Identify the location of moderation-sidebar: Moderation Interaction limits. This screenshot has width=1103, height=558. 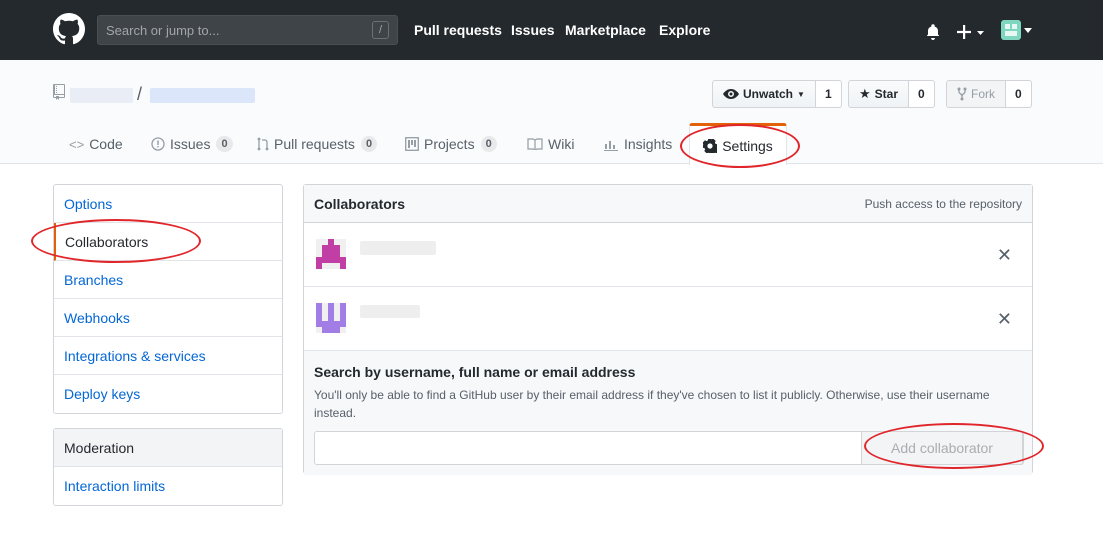
(168, 467).